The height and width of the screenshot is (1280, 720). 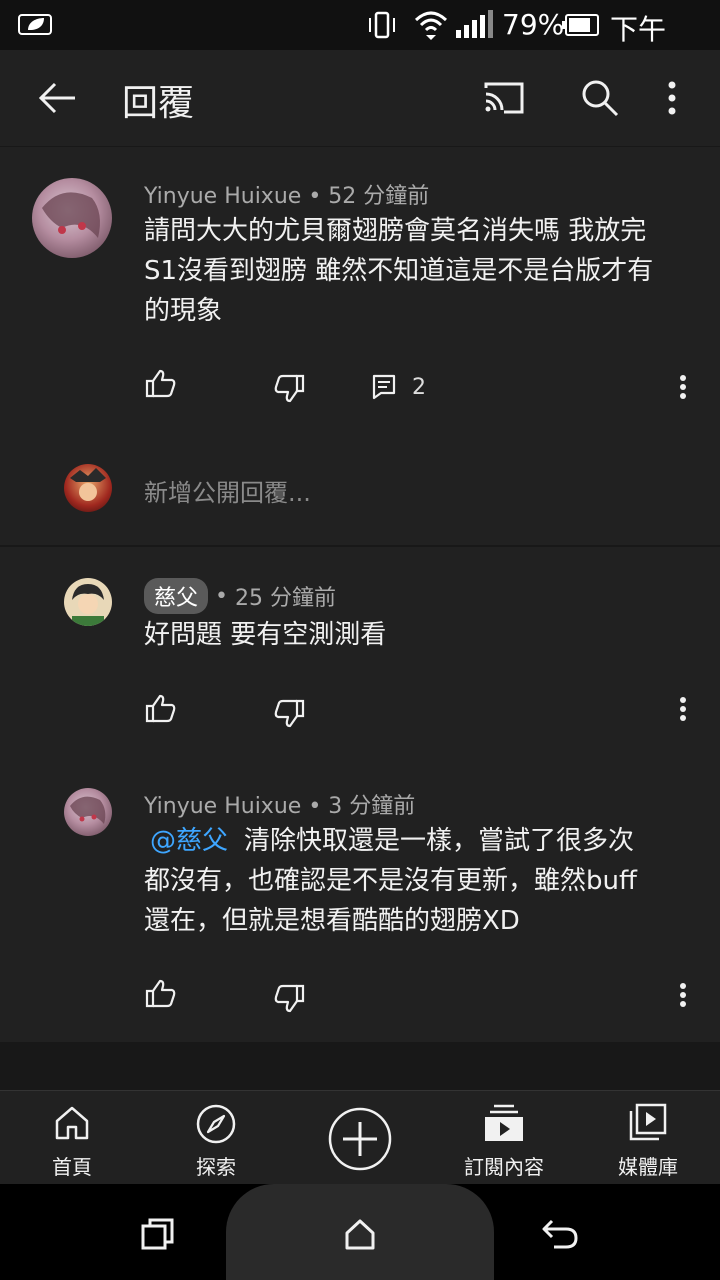 I want to click on nav-subscriptions: 訂閱內容, so click(x=504, y=1138).